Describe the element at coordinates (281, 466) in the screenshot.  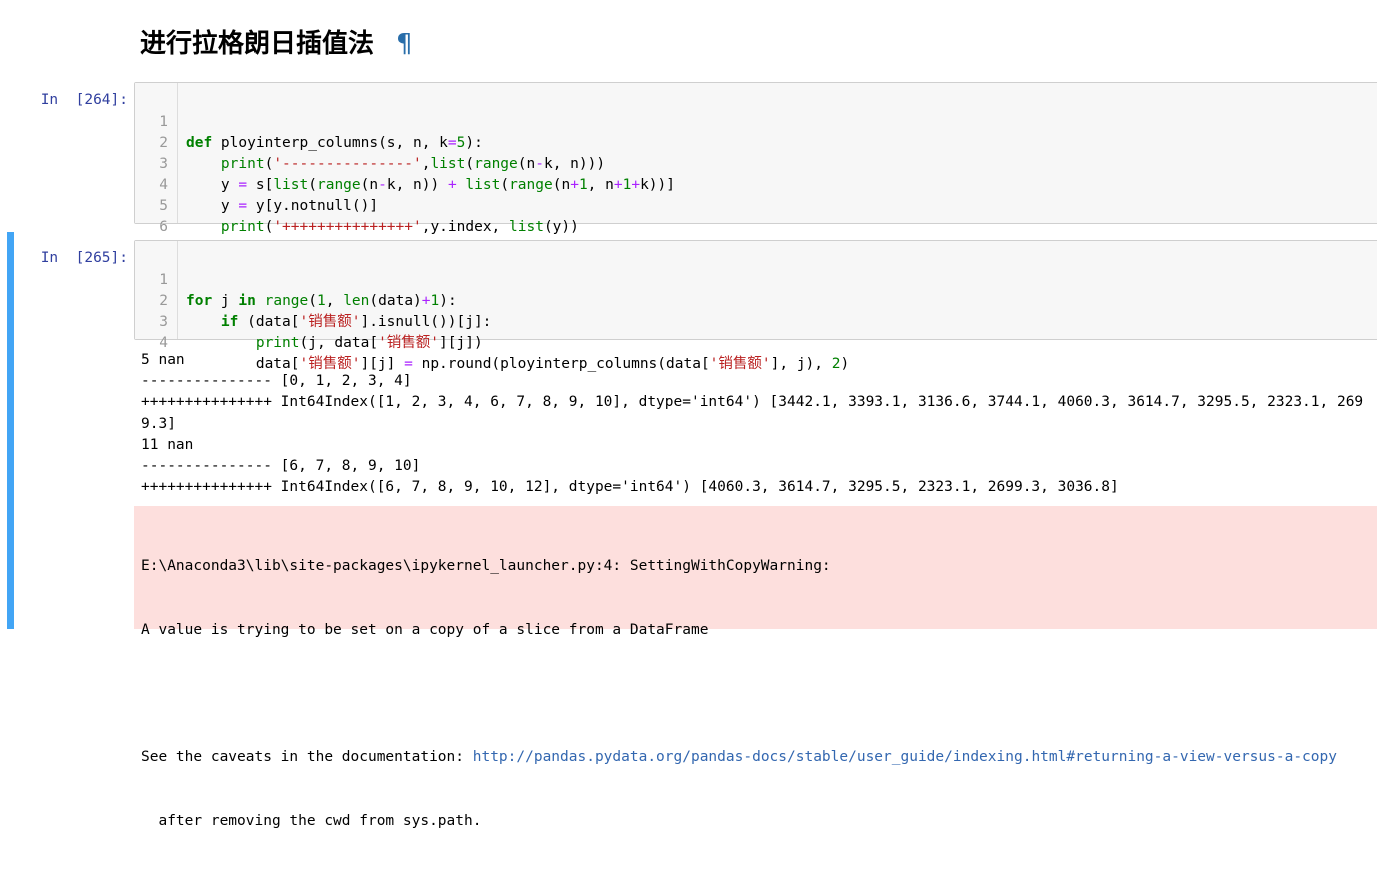
I see `output-line: --------------- [6, 7, 8, 9, 10]` at that location.